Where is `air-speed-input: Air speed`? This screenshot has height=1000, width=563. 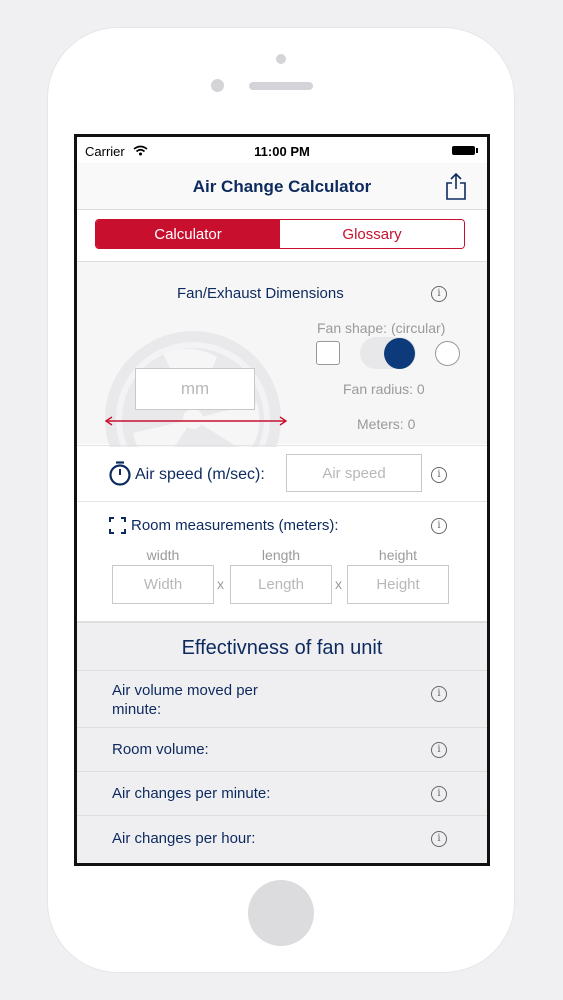 air-speed-input: Air speed is located at coordinates (354, 473).